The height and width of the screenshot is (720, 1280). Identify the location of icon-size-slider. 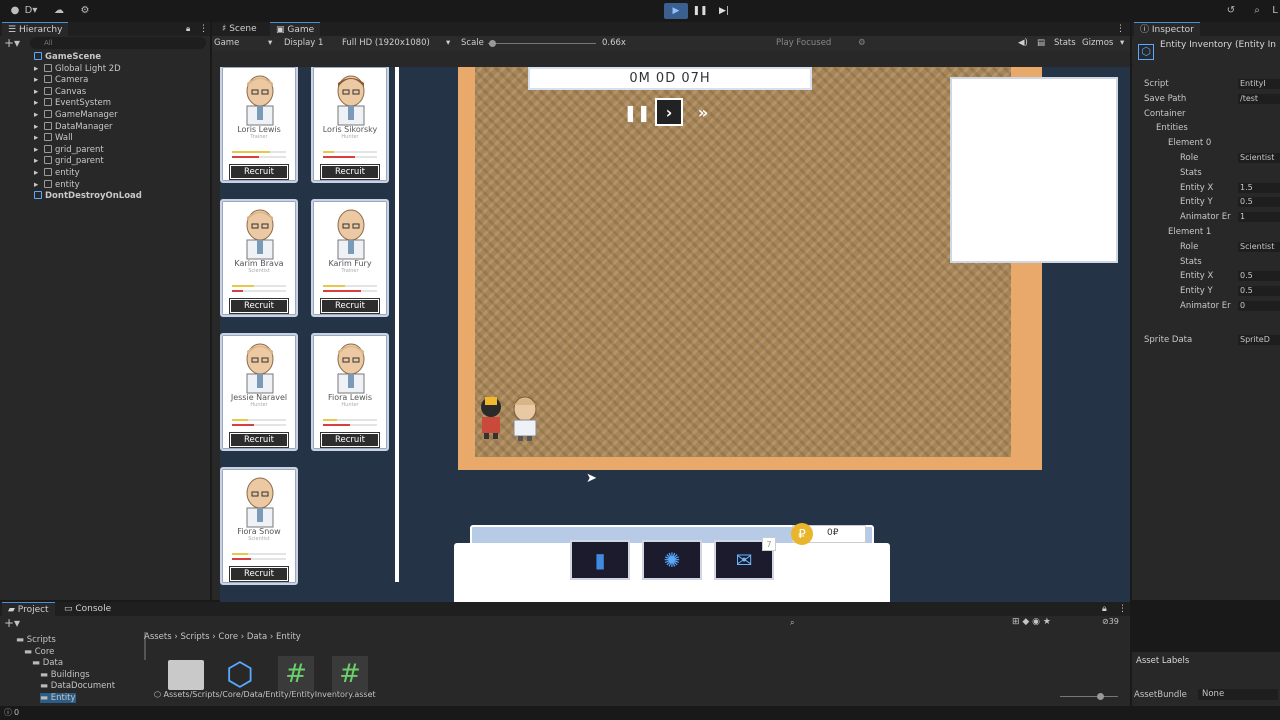
(1089, 696).